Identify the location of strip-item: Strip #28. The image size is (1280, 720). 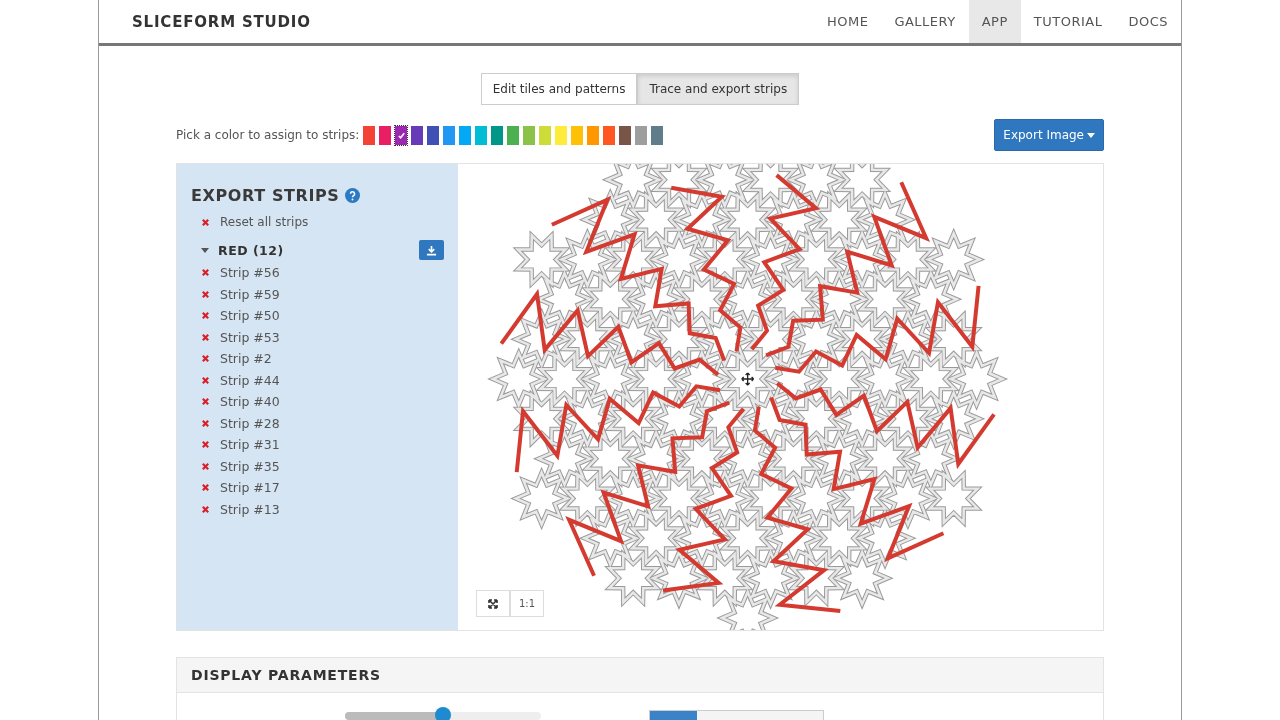
(250, 423).